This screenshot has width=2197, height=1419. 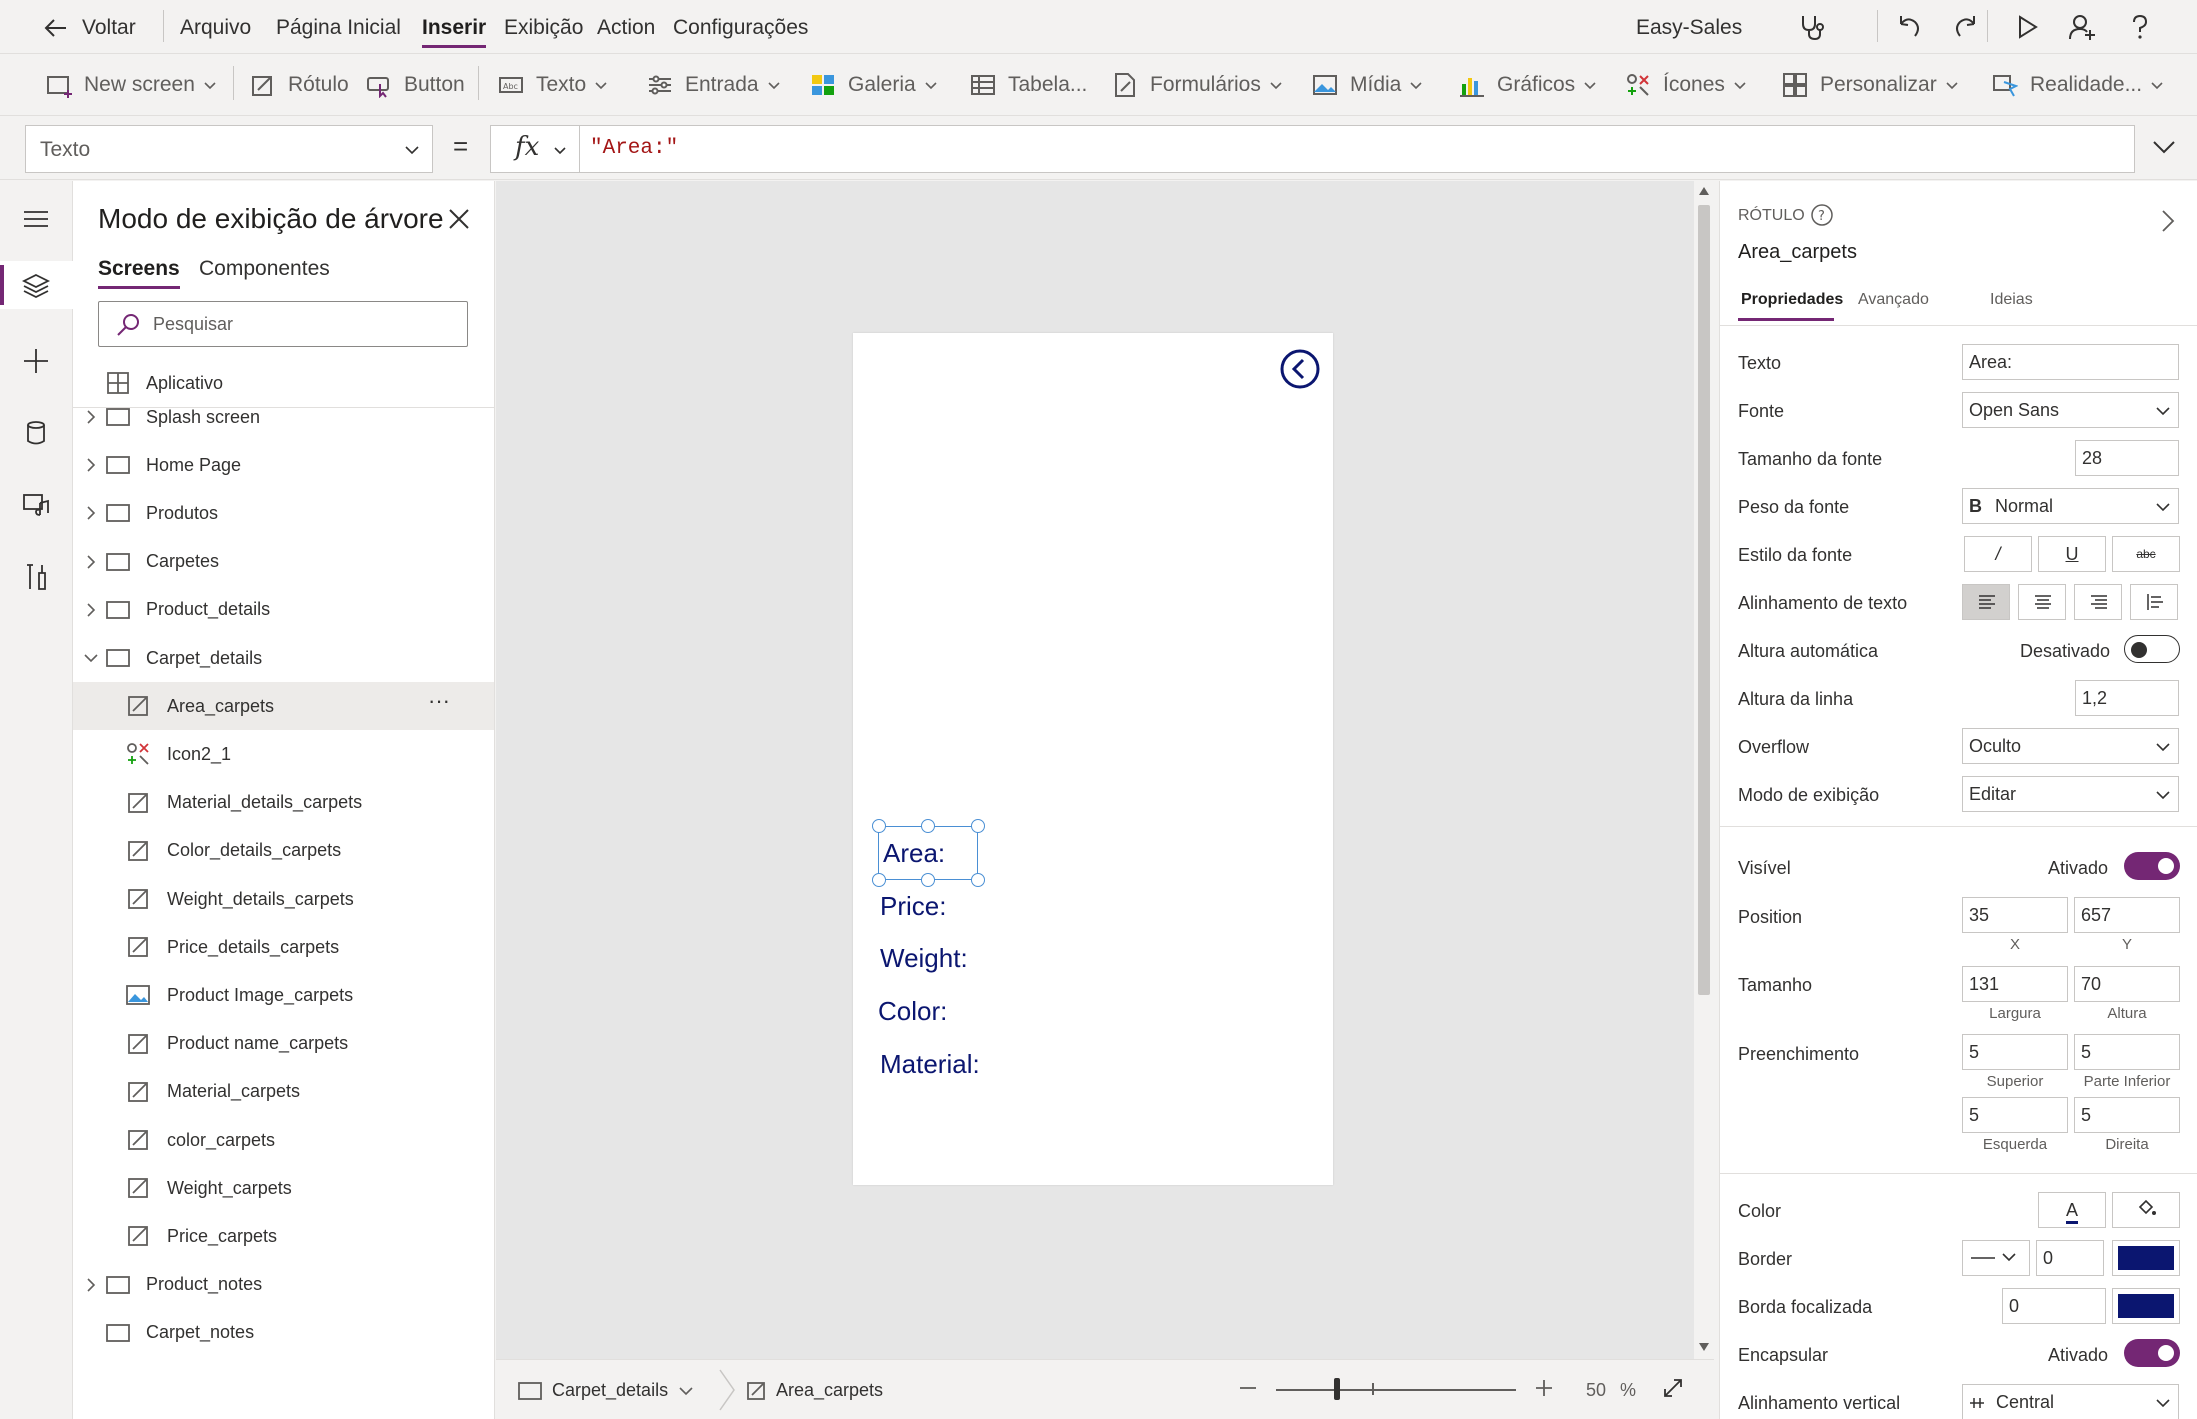 What do you see at coordinates (1812, 27) in the screenshot?
I see `stethoscope-icon` at bounding box center [1812, 27].